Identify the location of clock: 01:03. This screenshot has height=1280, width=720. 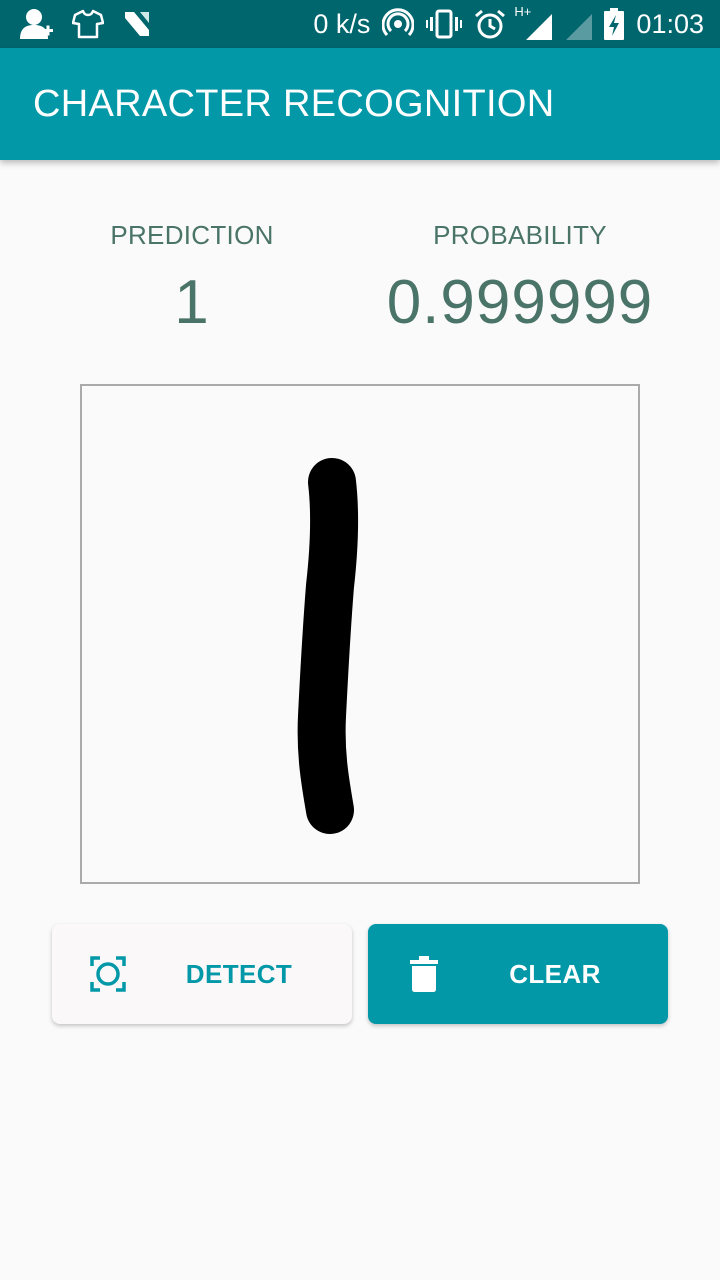
(670, 23).